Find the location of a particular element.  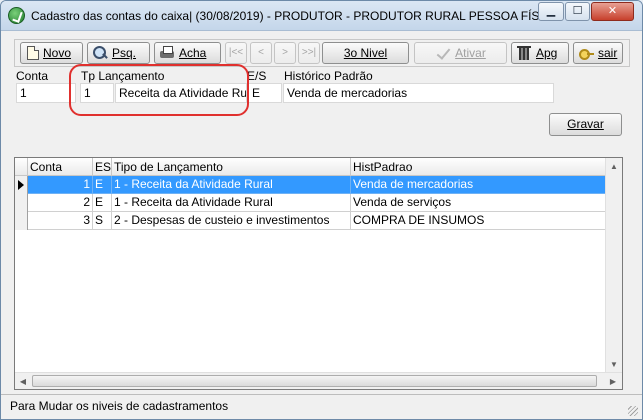

ativar-button: Ativar is located at coordinates (460, 53).